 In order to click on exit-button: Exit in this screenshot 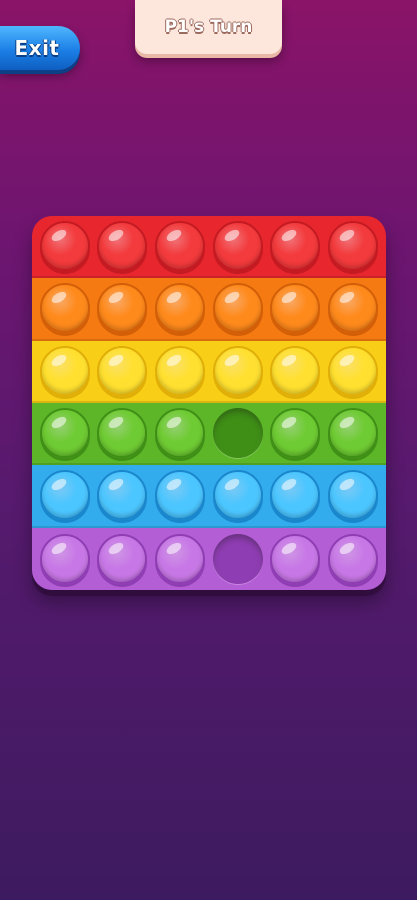, I will do `click(40, 48)`.